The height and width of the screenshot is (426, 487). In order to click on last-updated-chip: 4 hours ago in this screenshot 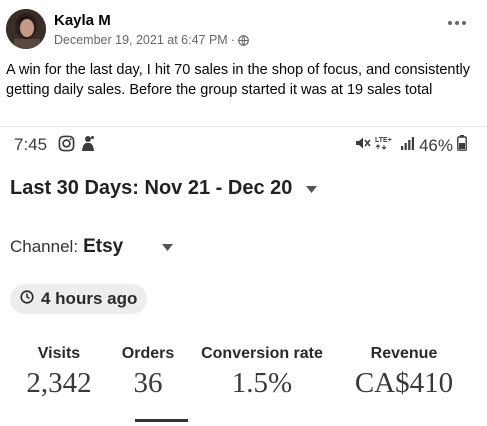, I will do `click(79, 299)`.